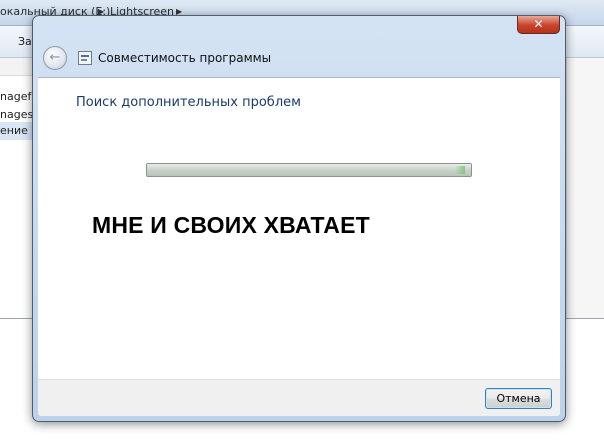 The width and height of the screenshot is (604, 445). Describe the element at coordinates (518, 398) in the screenshot. I see `cancel-button: Отмена` at that location.